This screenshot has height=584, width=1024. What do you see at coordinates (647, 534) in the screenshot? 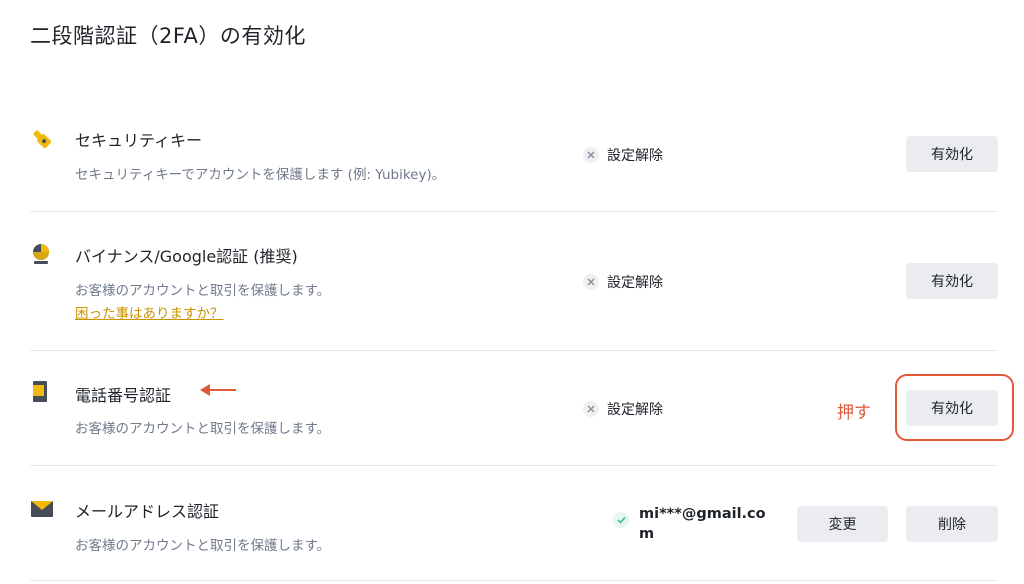
I see `email-address-line2: m` at bounding box center [647, 534].